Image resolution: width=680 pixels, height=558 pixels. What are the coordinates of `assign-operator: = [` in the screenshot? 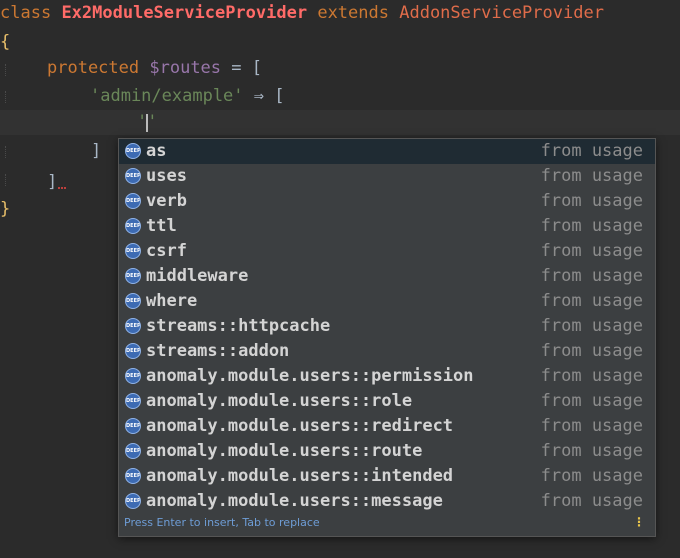 It's located at (246, 68).